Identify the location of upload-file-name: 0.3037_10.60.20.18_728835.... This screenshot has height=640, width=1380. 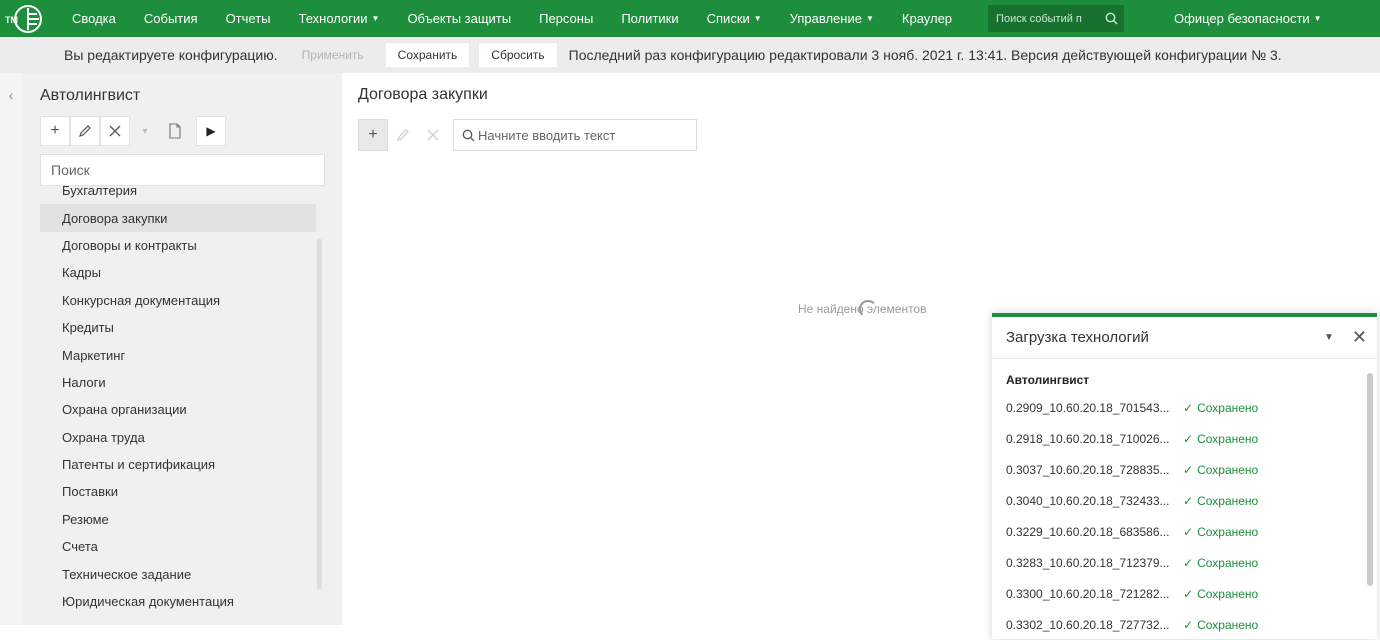
(1088, 470).